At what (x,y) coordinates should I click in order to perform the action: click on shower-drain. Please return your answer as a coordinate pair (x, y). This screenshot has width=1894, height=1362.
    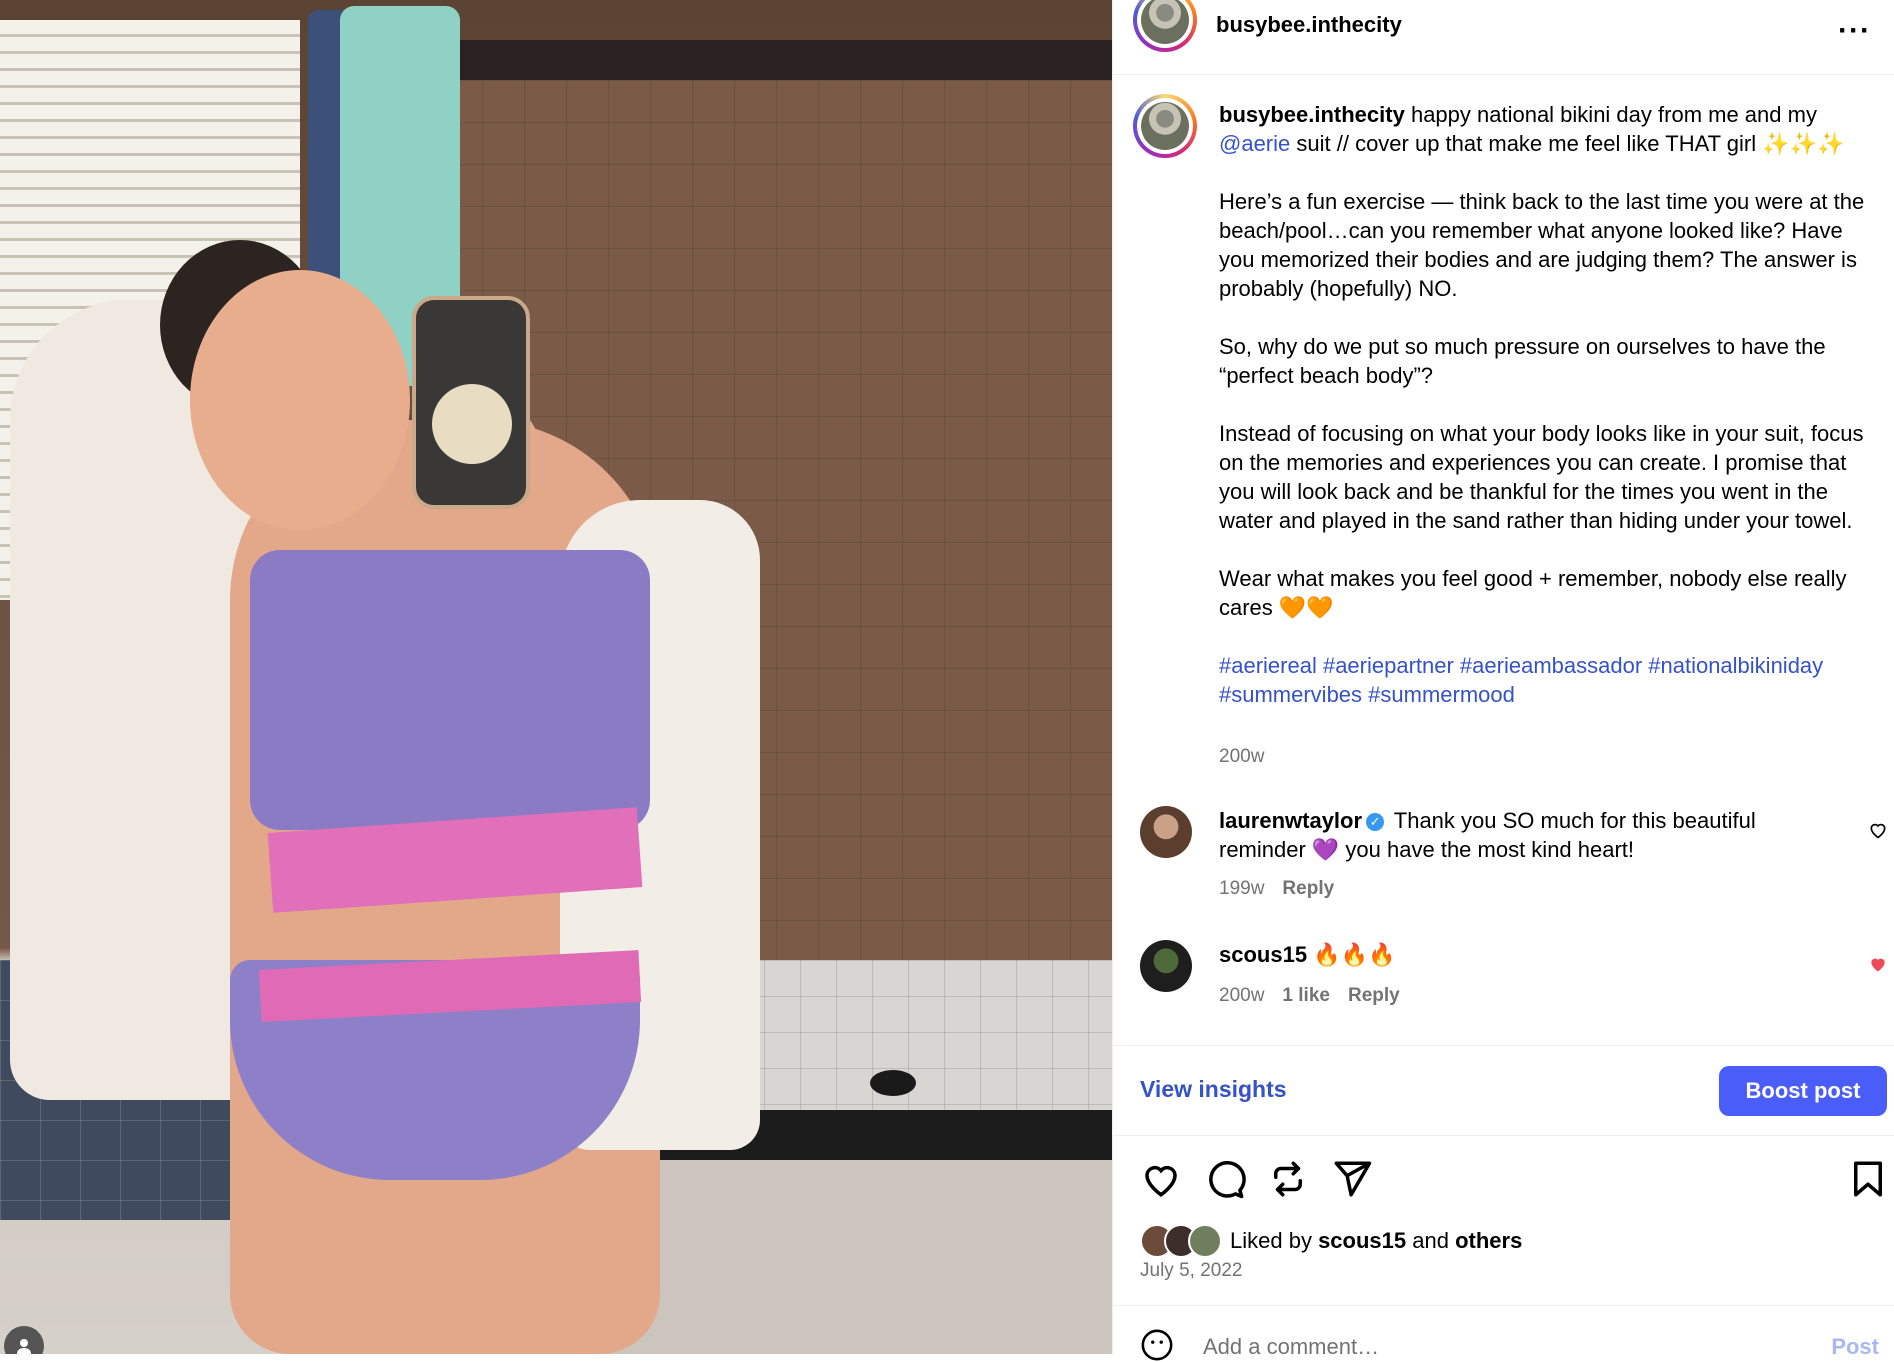
    Looking at the image, I should click on (893, 1083).